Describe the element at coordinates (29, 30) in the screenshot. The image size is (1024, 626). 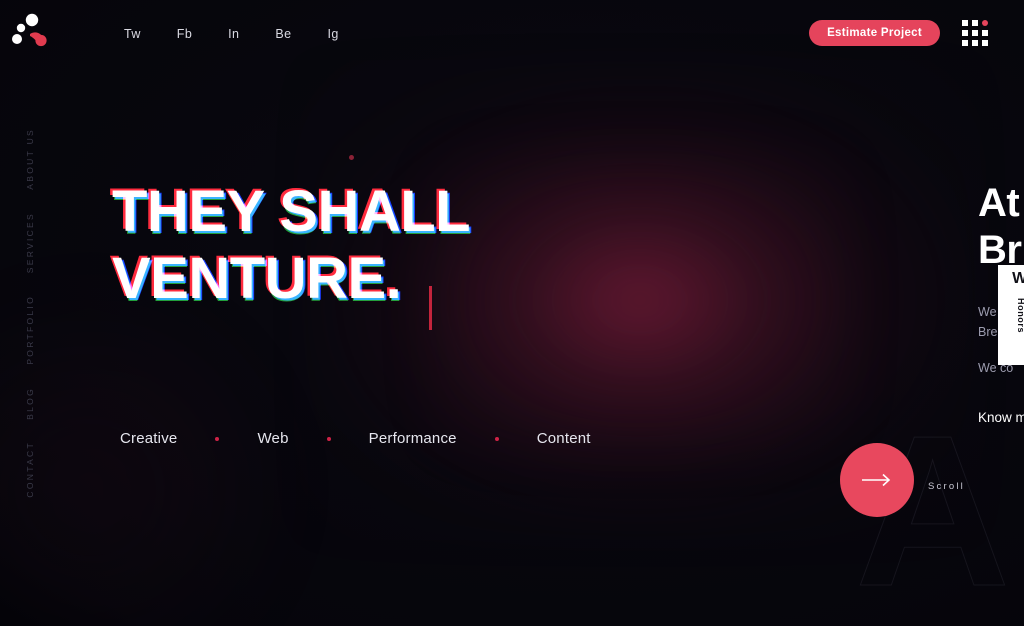
I see `logo-icon` at that location.